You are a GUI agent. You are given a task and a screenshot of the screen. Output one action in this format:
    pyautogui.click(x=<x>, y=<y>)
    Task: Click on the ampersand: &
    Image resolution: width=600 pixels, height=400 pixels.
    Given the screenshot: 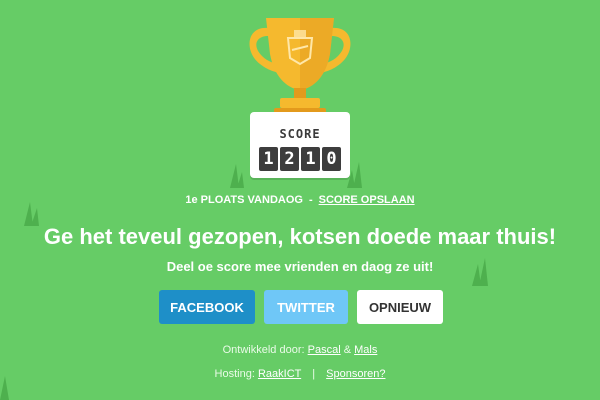 What is the action you would take?
    pyautogui.click(x=347, y=350)
    